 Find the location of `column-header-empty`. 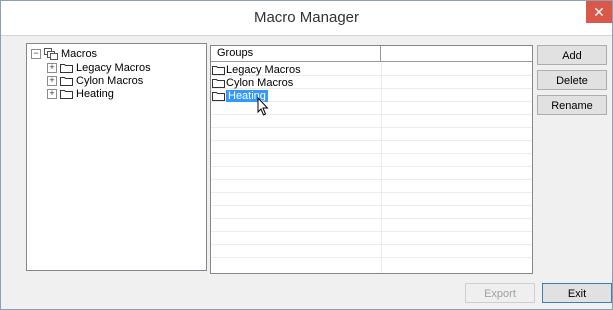

column-header-empty is located at coordinates (456, 53).